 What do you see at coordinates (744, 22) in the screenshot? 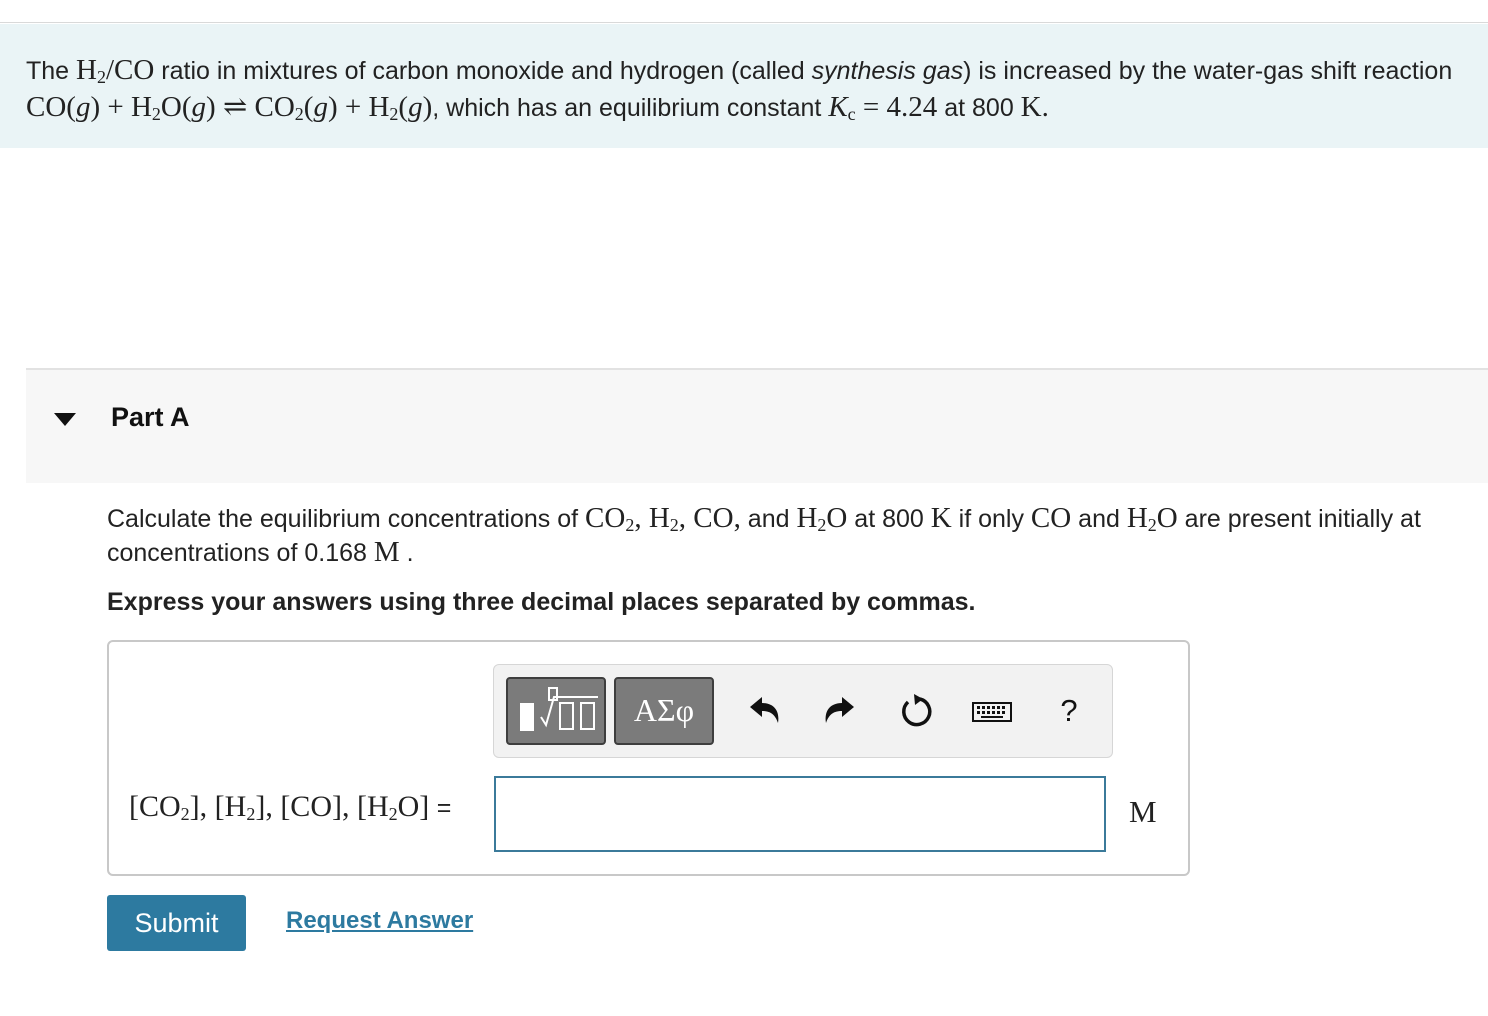
I see `top-divider` at bounding box center [744, 22].